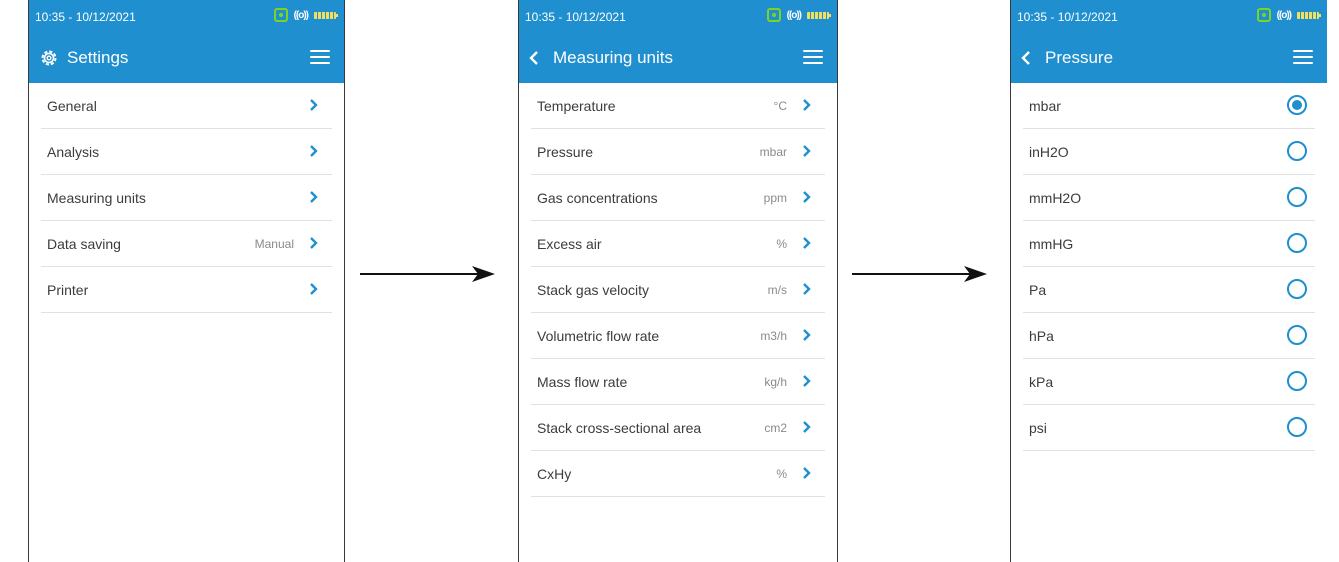  What do you see at coordinates (1169, 198) in the screenshot?
I see `pressure-option-row: mmH2O` at bounding box center [1169, 198].